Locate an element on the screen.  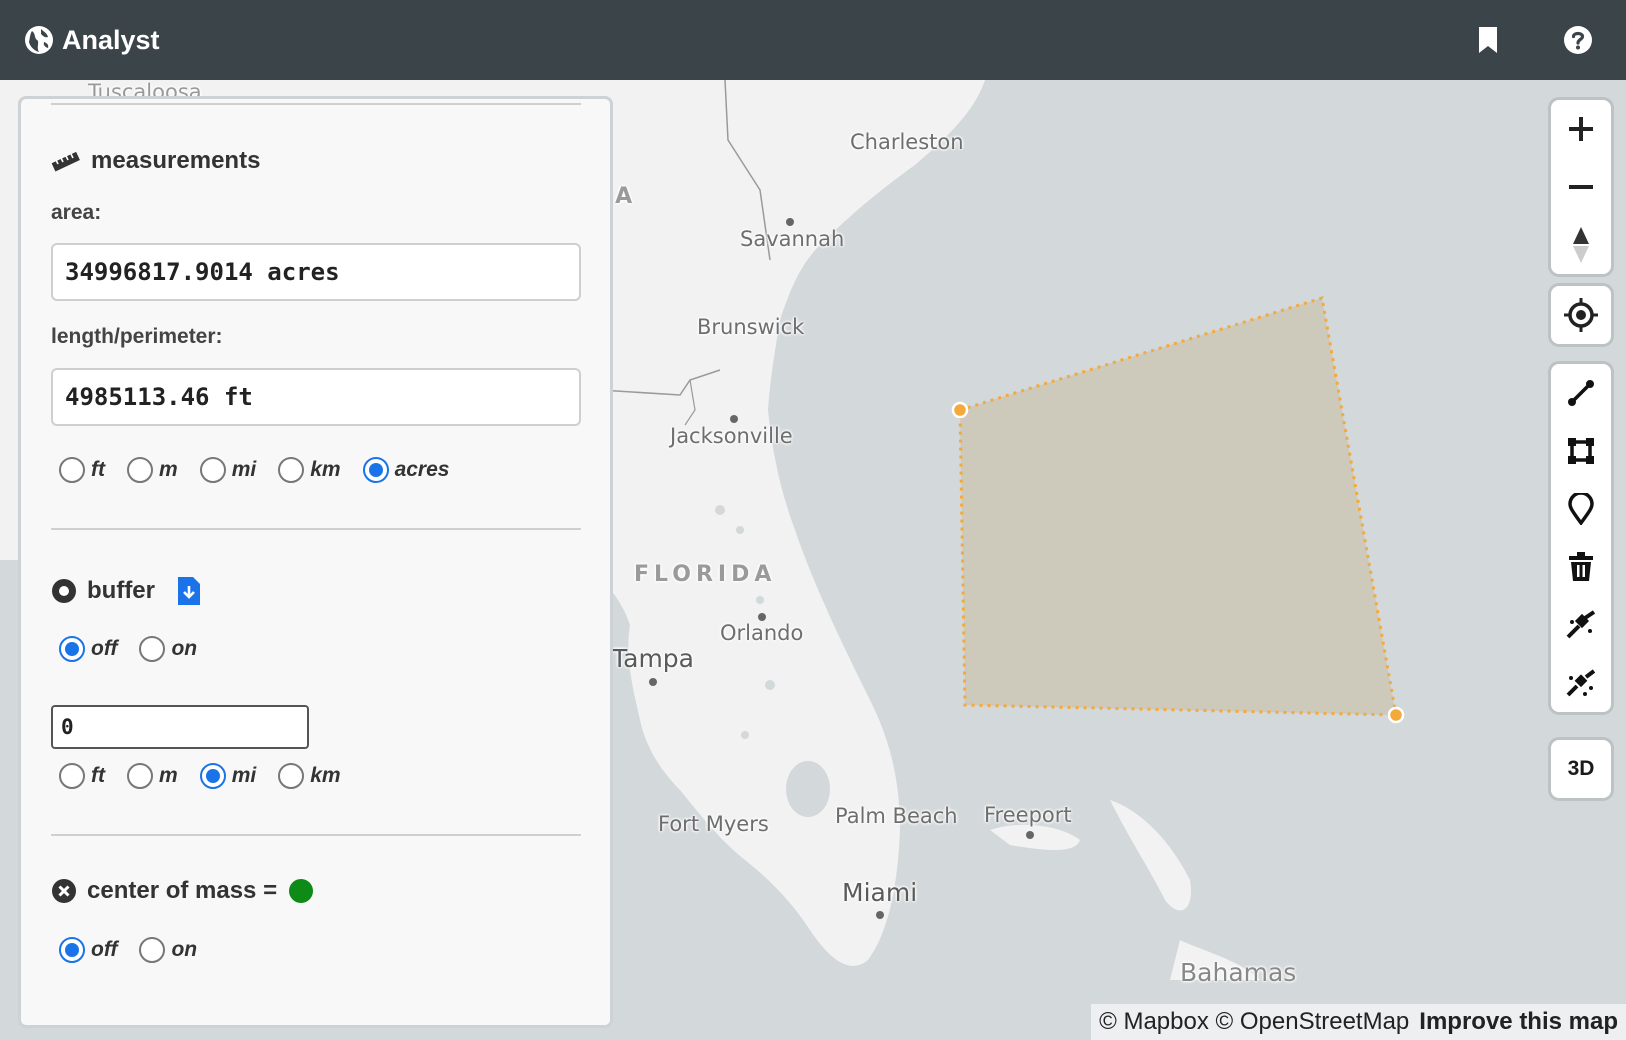
uncombine-icon is located at coordinates (1581, 683).